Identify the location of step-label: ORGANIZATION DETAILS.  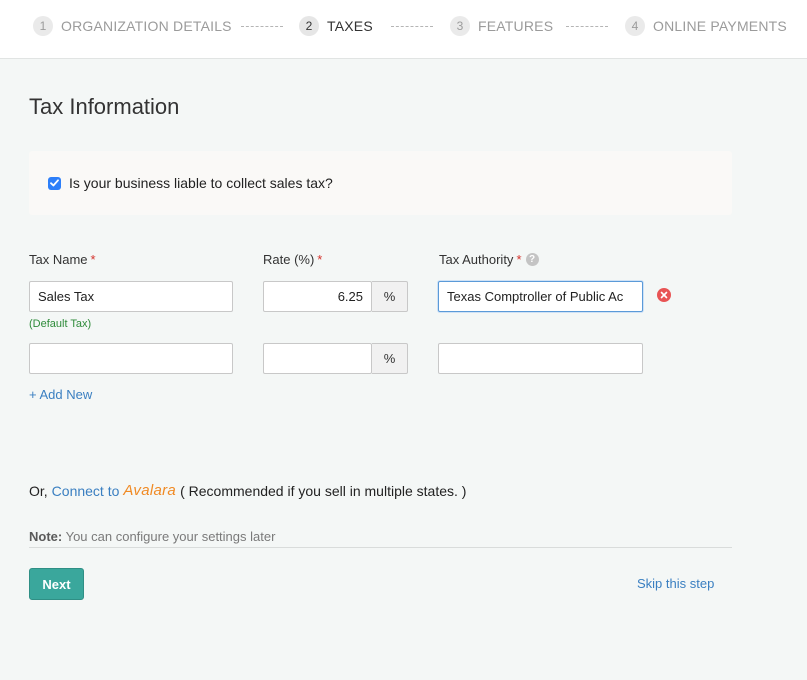
(146, 26).